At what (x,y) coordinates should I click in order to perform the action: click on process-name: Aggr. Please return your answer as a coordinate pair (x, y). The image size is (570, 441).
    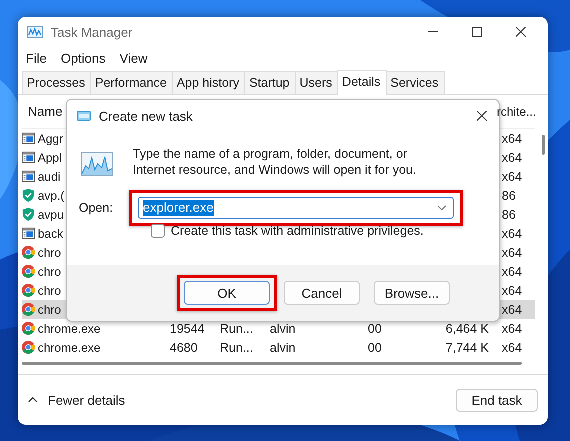
    Looking at the image, I should click on (51, 139).